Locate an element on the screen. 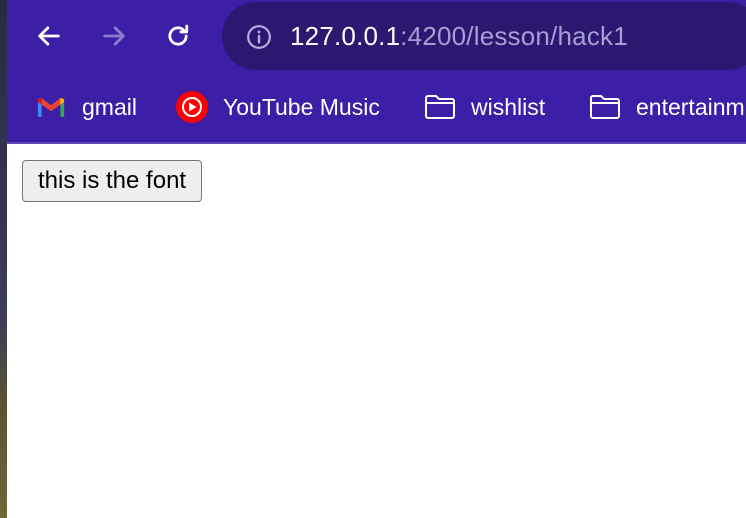 This screenshot has width=746, height=518. reload-icon is located at coordinates (178, 35).